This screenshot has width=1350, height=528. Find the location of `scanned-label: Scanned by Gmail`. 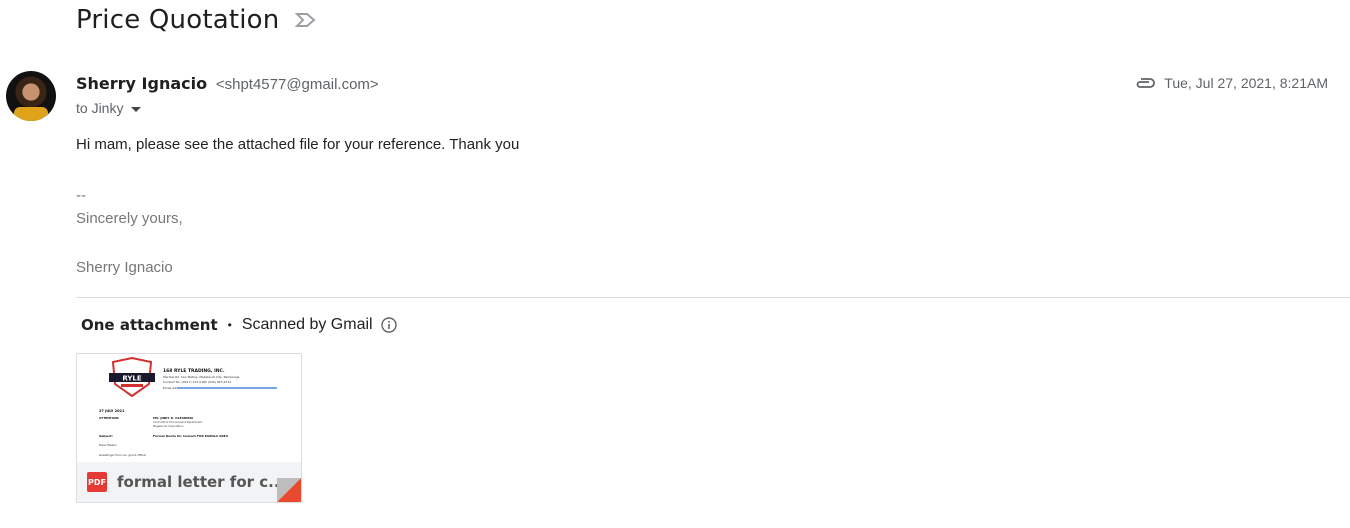

scanned-label: Scanned by Gmail is located at coordinates (307, 324).